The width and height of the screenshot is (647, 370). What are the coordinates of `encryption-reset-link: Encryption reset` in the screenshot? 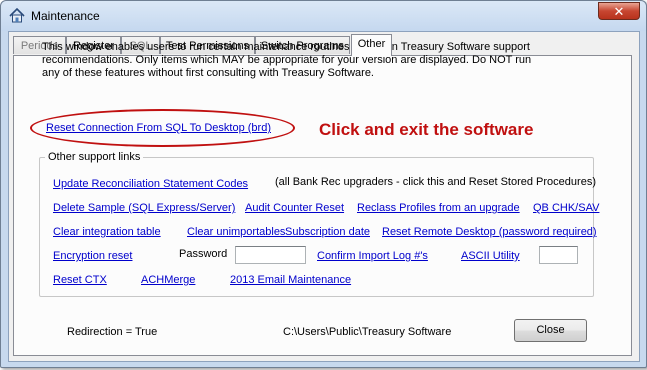 It's located at (92, 256).